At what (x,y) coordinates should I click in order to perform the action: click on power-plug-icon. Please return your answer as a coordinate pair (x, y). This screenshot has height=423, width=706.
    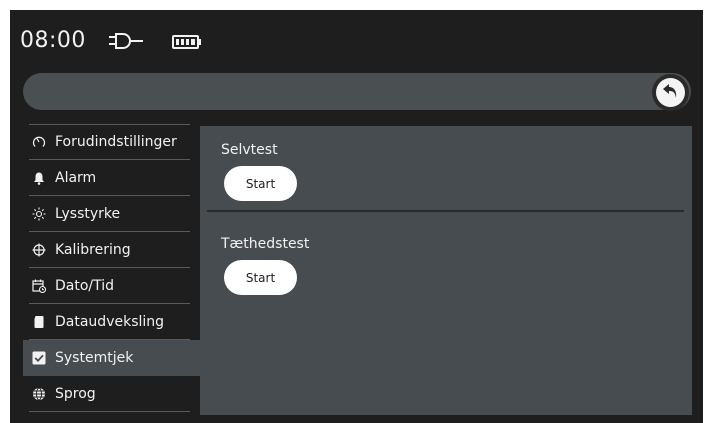
    Looking at the image, I should click on (127, 43).